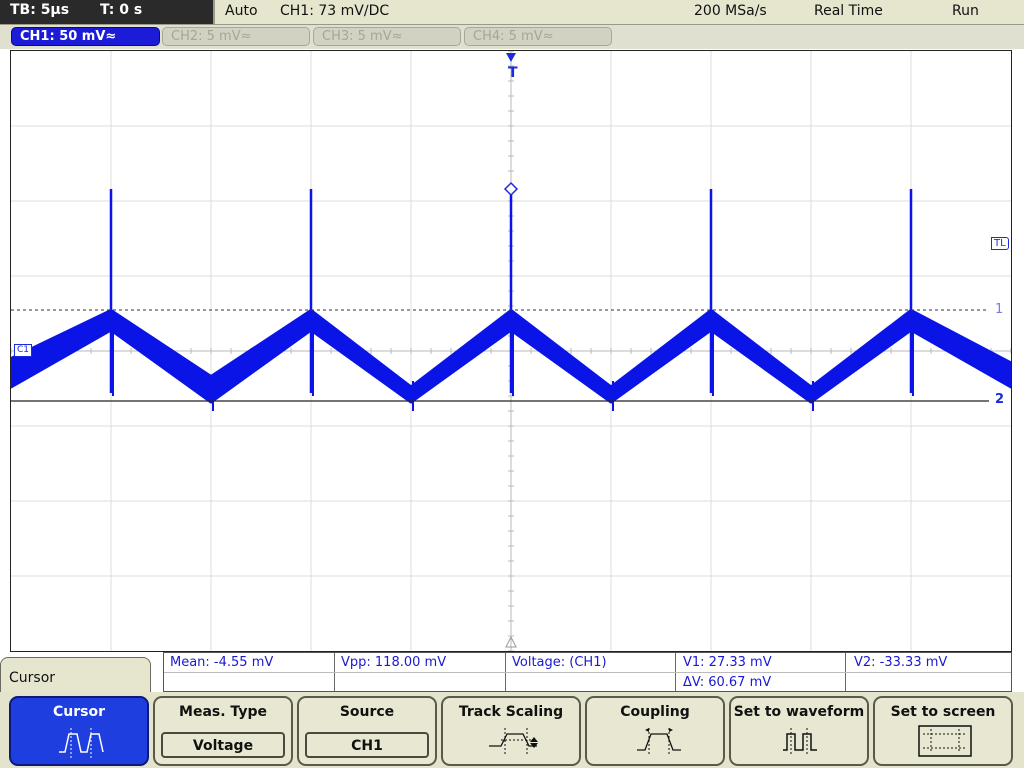 This screenshot has height=768, width=1024. What do you see at coordinates (121, 10) in the screenshot?
I see `trigger-time-readout: T: 0 s` at bounding box center [121, 10].